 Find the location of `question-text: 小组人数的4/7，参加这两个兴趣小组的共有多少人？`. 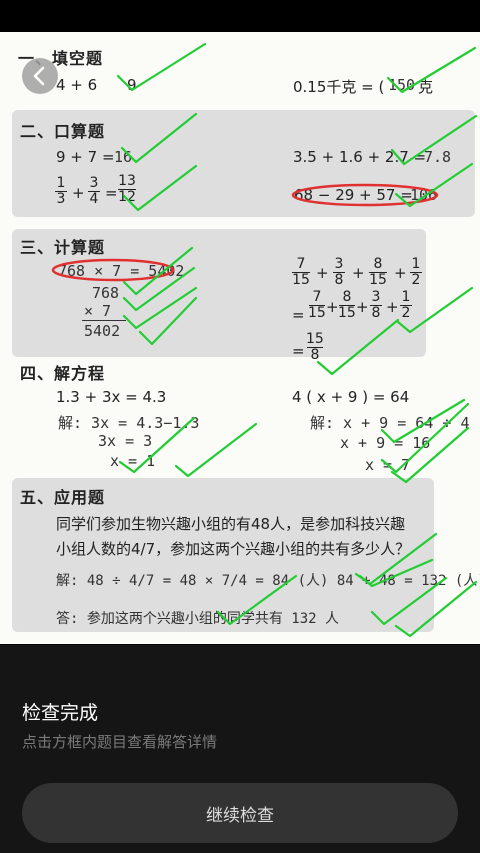

question-text: 小组人数的4/7，参加这两个兴趣小组的共有多少人？ is located at coordinates (233, 548).